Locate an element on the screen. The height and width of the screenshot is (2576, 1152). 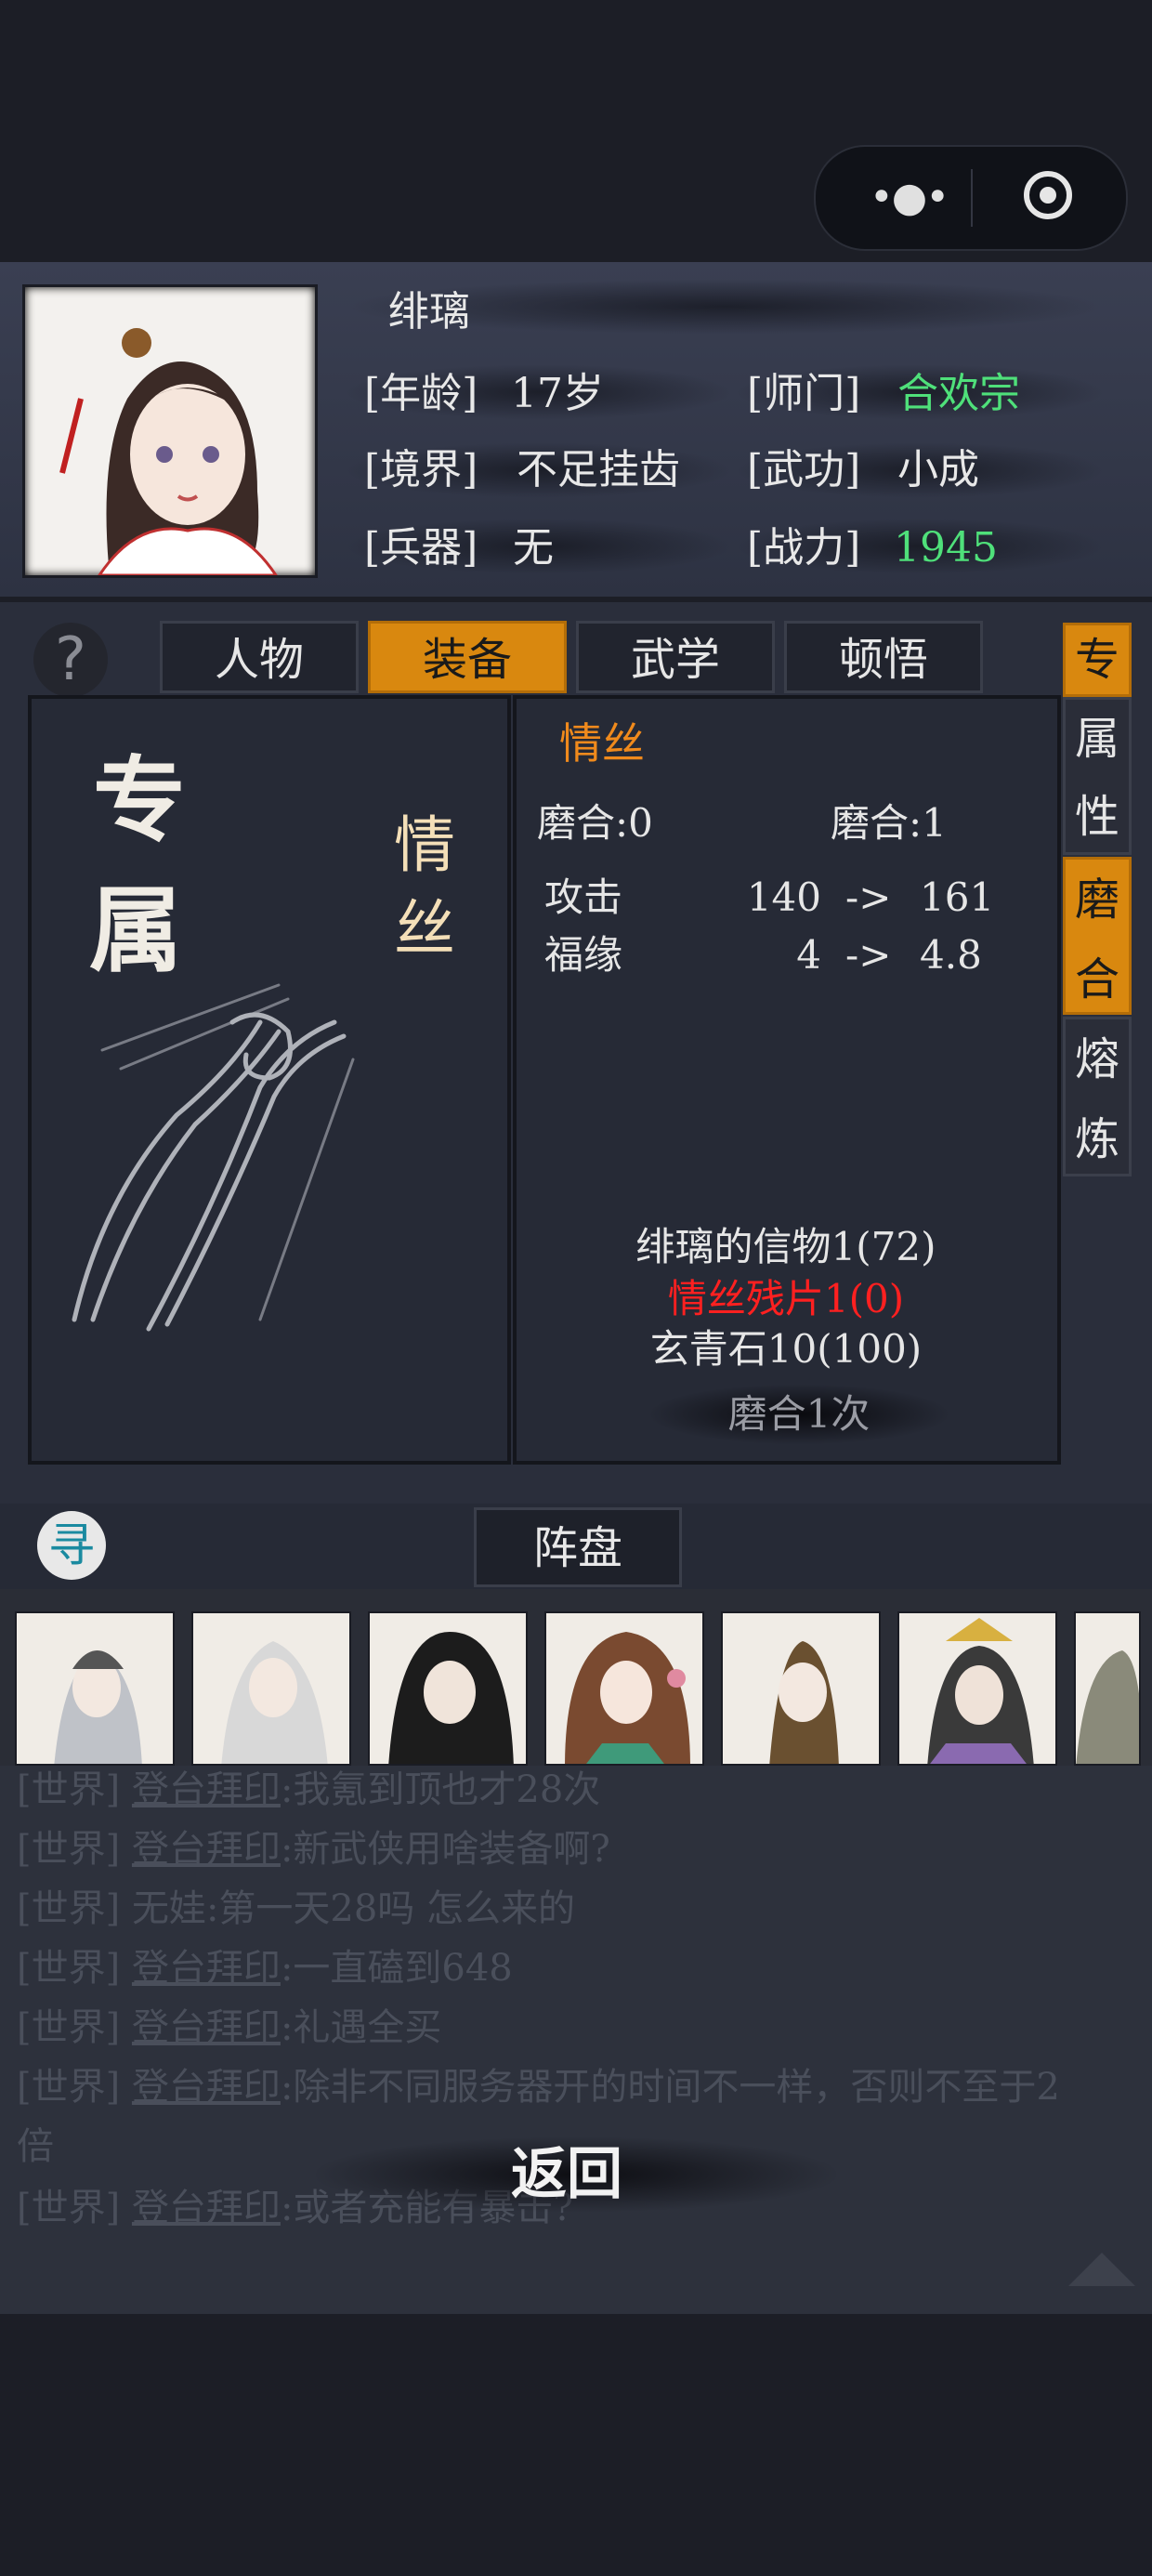
mini-program-capsule: •●• is located at coordinates (971, 198).